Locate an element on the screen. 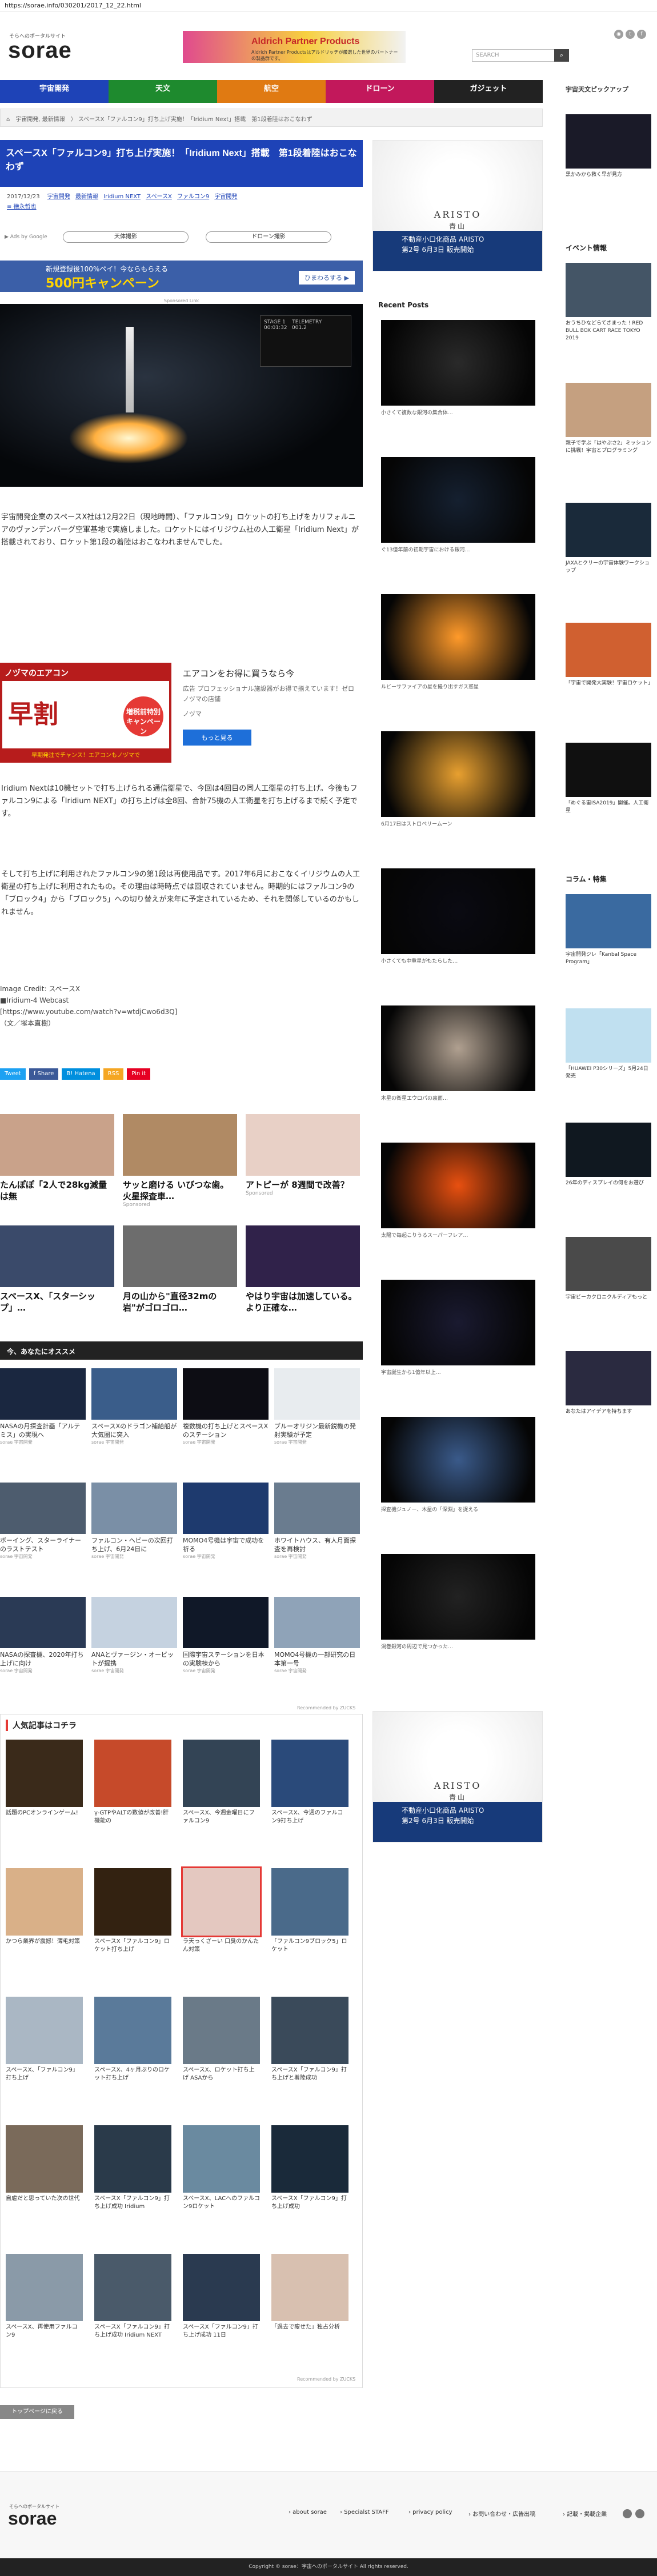 This screenshot has height=2576, width=657. popular-tile: 「過去で痩せた」独占分析 is located at coordinates (309, 2292).